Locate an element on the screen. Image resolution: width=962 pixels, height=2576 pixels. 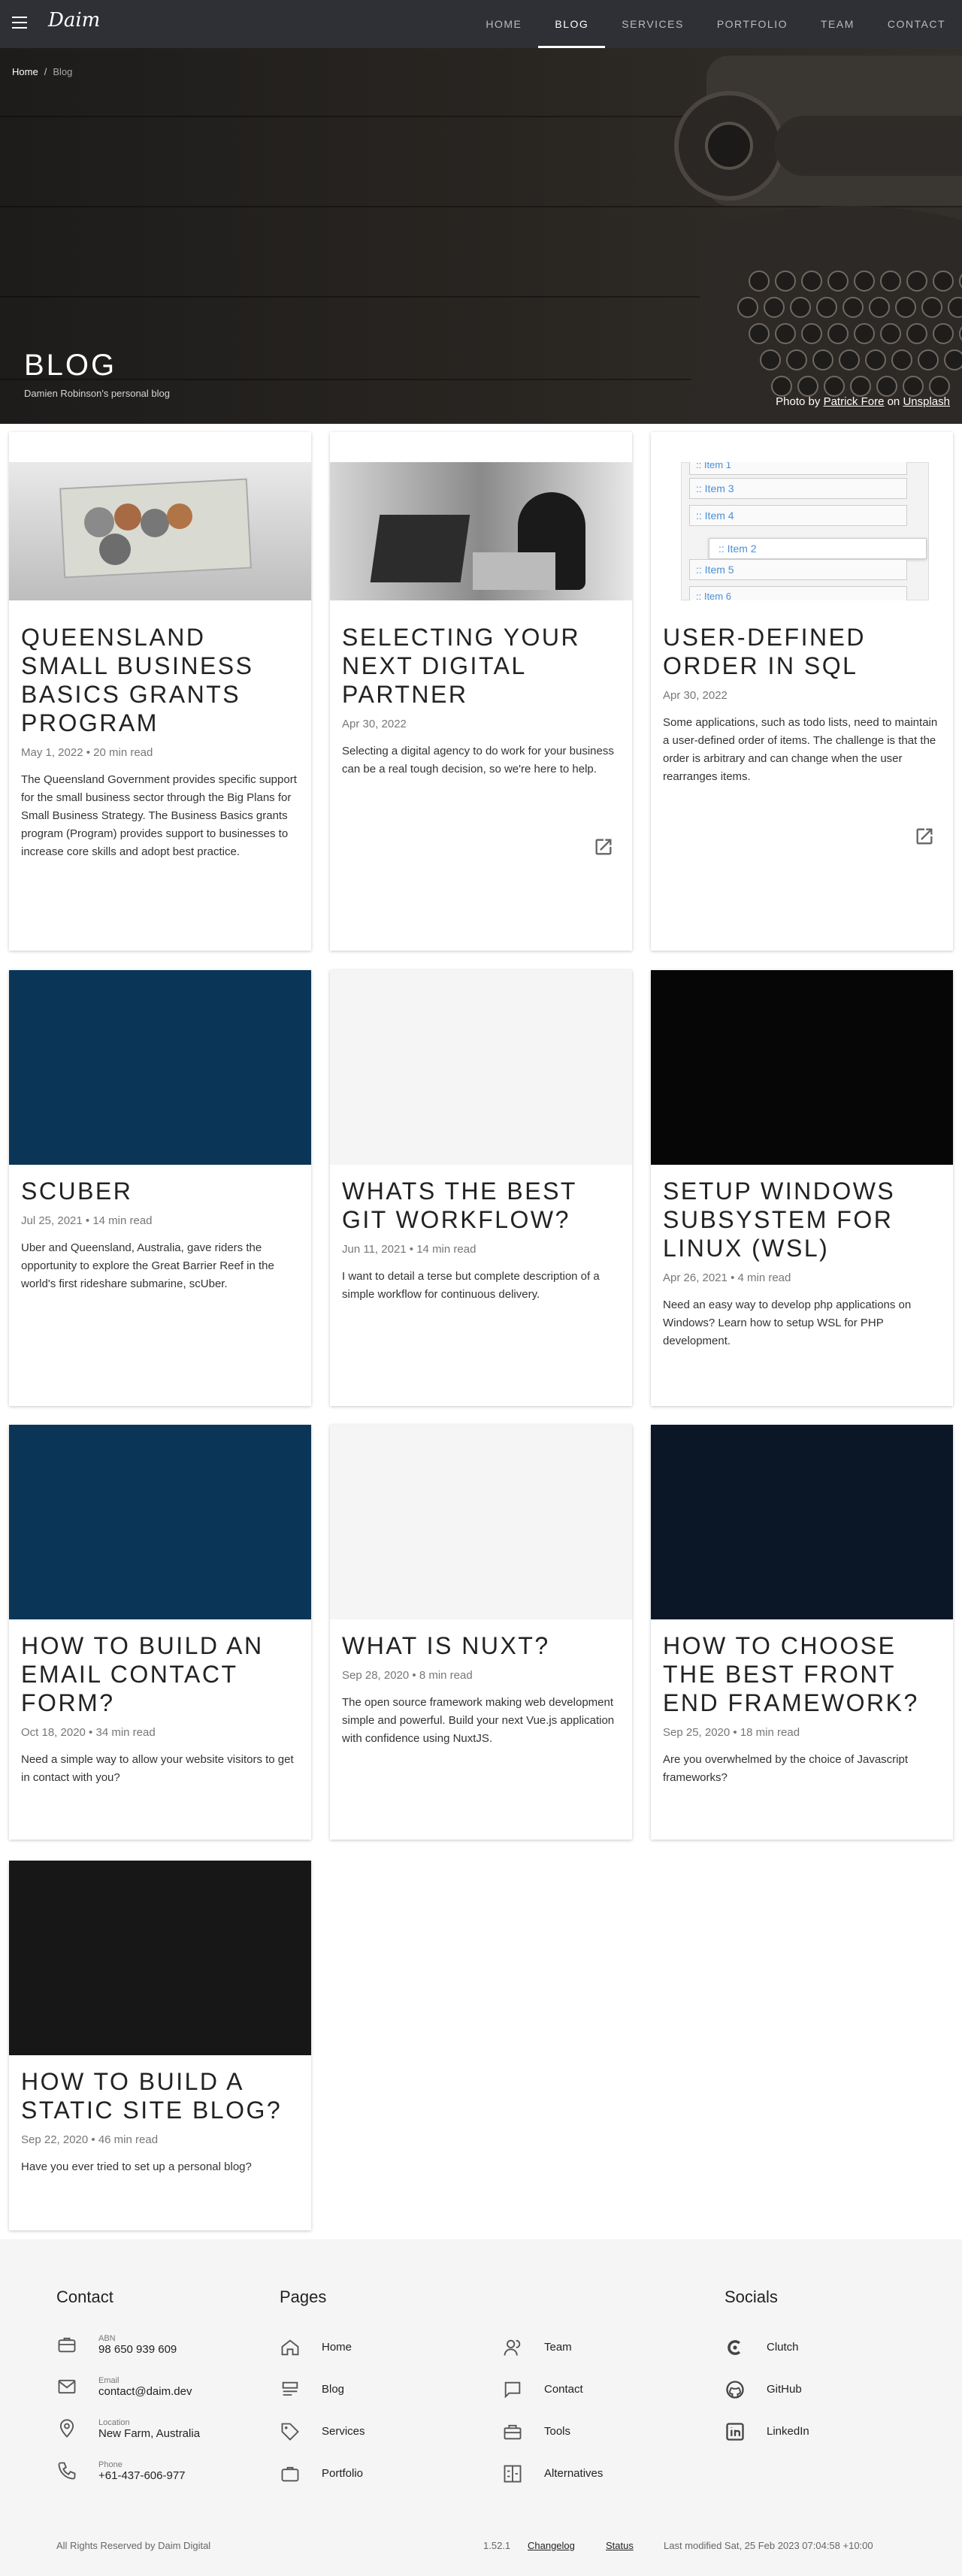
location-label: Location is located at coordinates (114, 2422).